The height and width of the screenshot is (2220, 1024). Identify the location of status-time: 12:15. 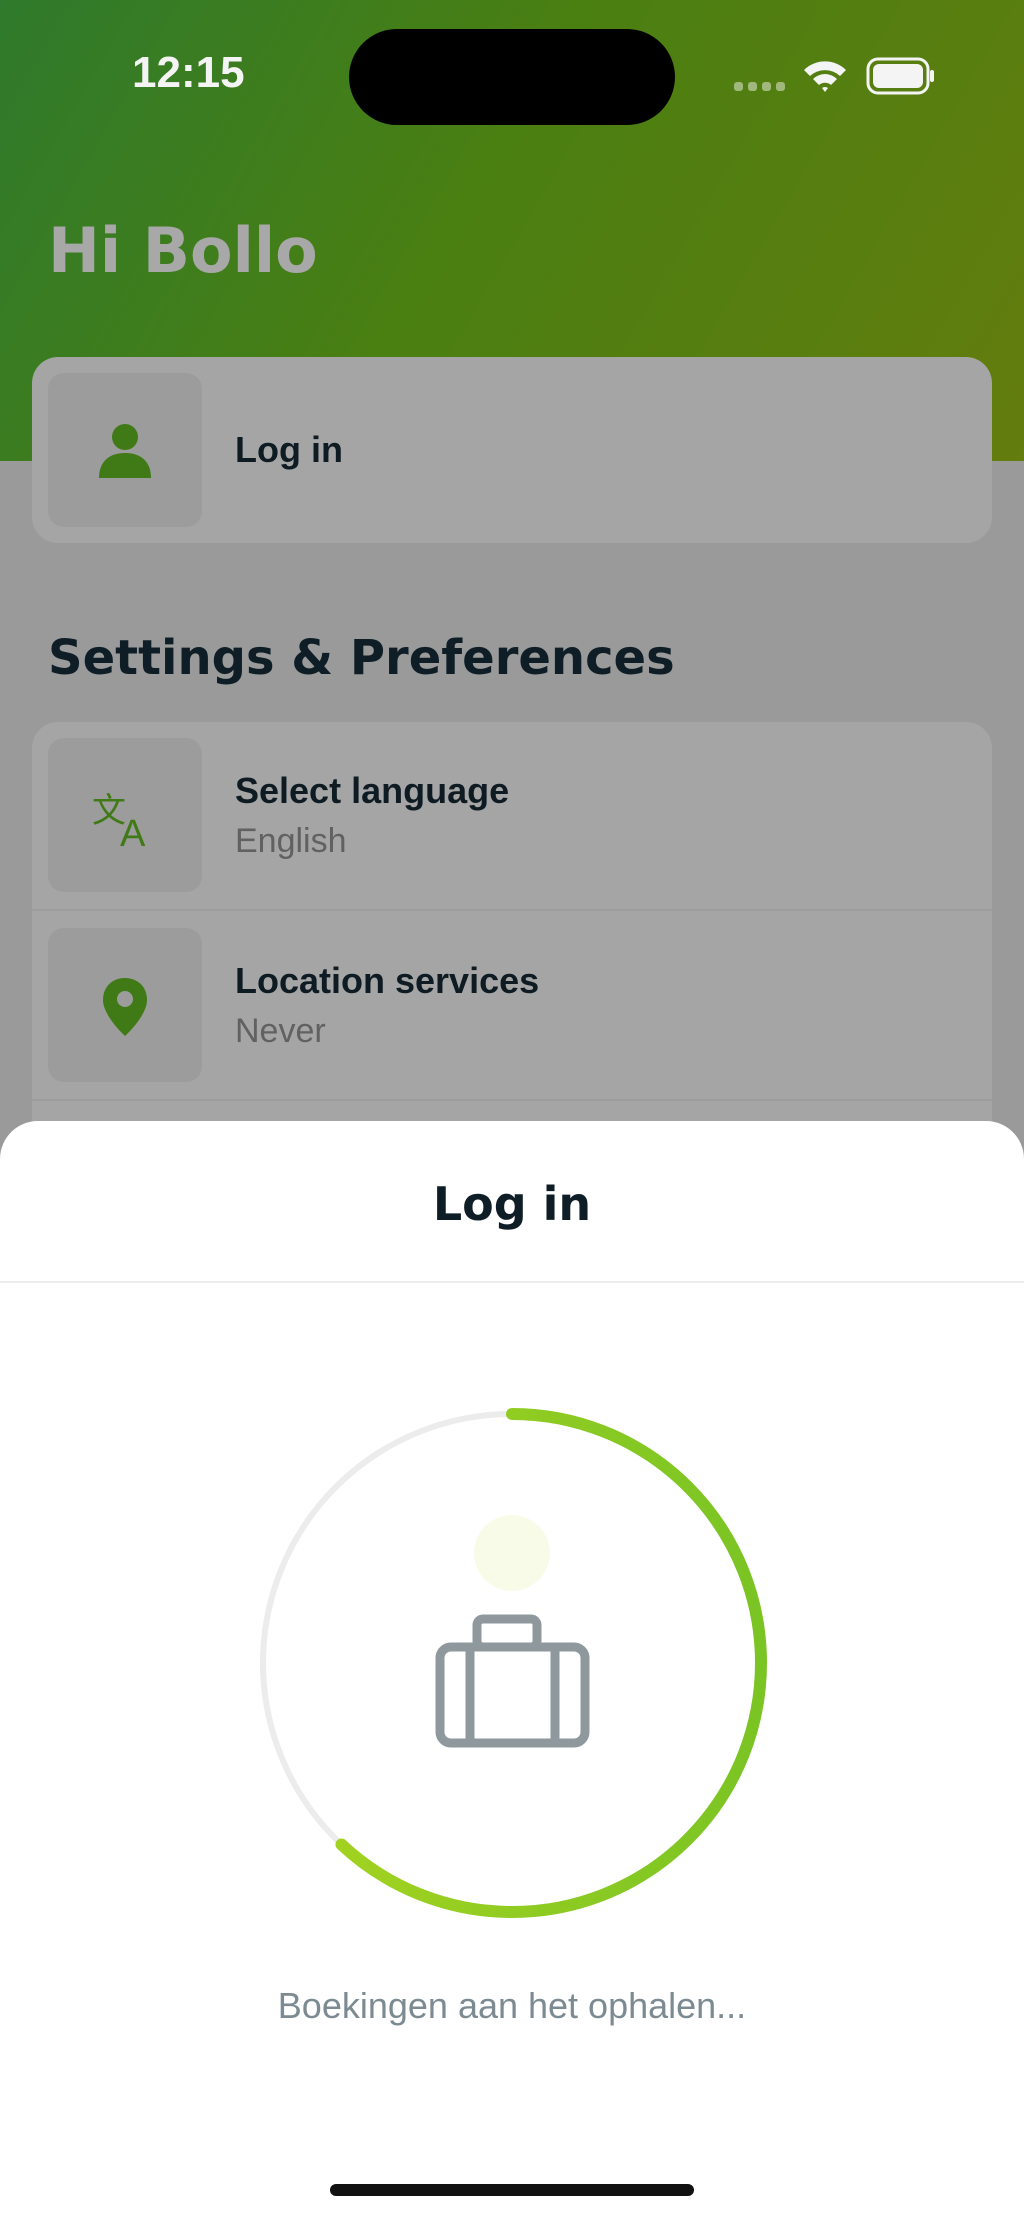
(188, 72).